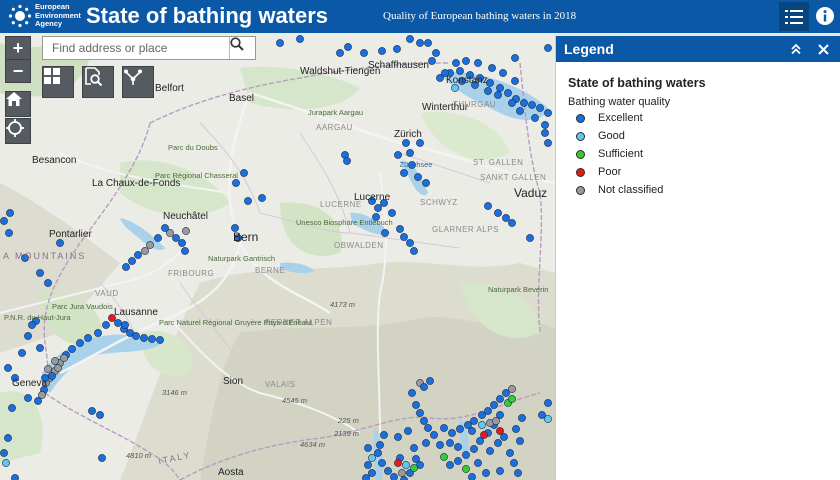  Describe the element at coordinates (825, 16) in the screenshot. I see `info-button` at that location.